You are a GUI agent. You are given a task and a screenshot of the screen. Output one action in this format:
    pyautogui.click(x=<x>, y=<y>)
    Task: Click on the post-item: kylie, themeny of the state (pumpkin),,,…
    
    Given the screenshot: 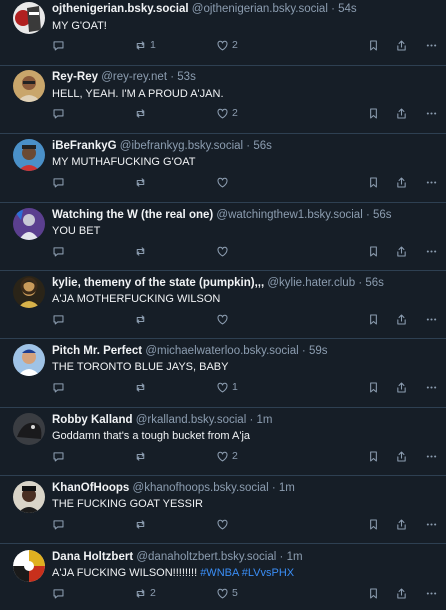 What is the action you would take?
    pyautogui.click(x=223, y=305)
    